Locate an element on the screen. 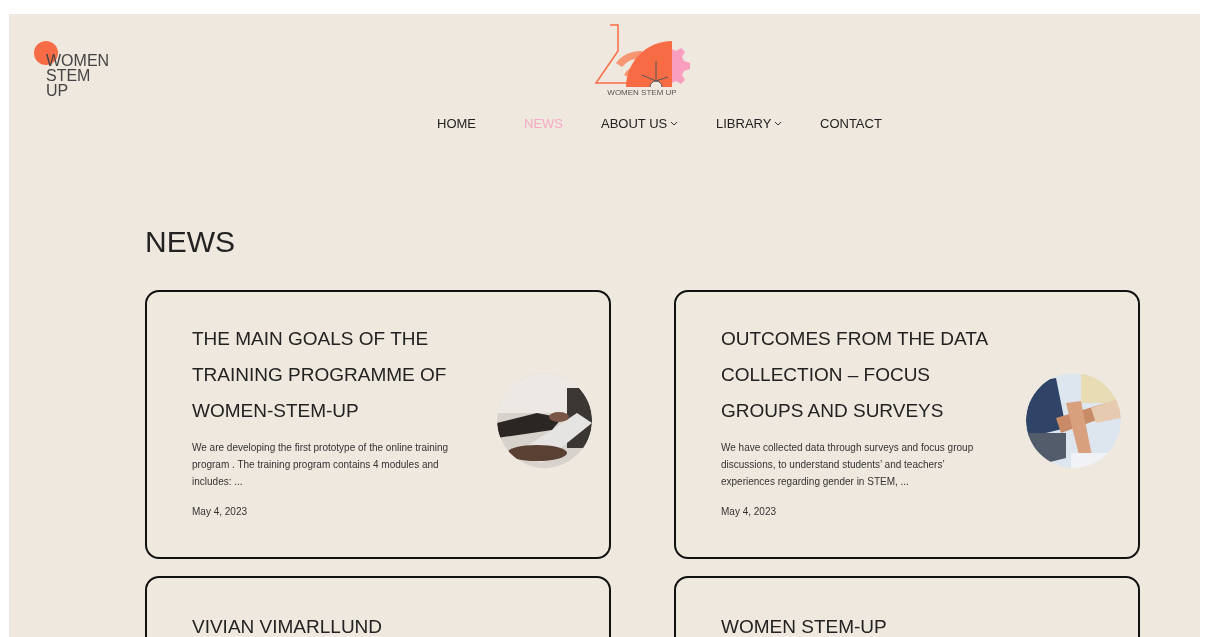 The image size is (1208, 637). news-card: WOMEN STEM-UP is located at coordinates (907, 606).